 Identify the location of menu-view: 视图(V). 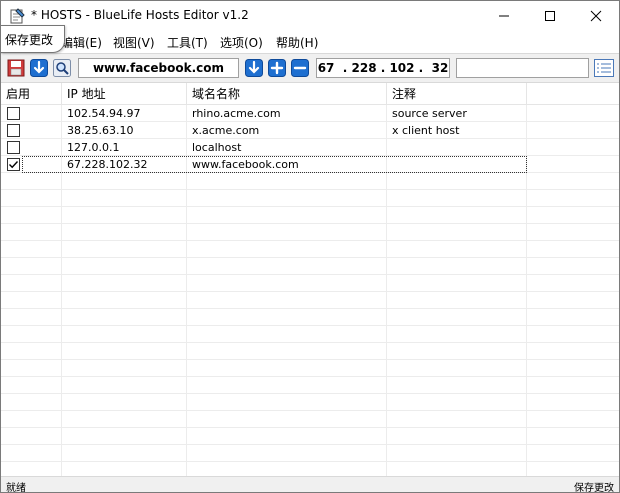
(134, 42).